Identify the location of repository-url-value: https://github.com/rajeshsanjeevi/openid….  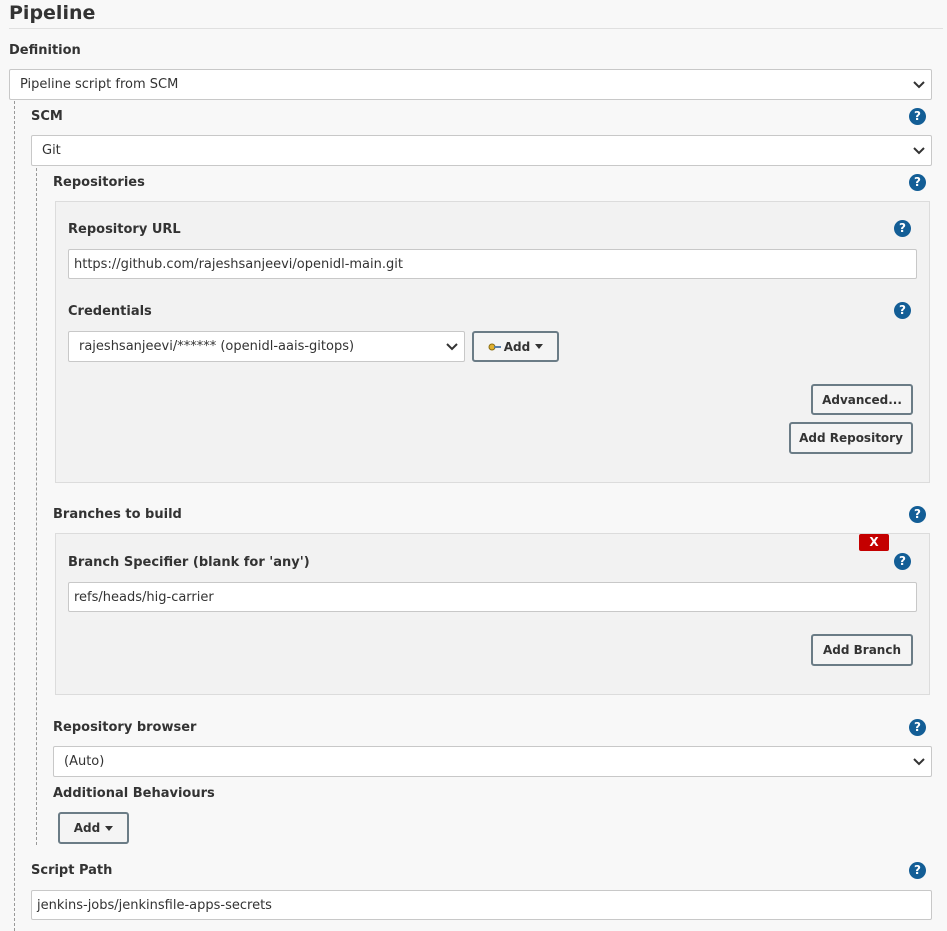
(238, 264).